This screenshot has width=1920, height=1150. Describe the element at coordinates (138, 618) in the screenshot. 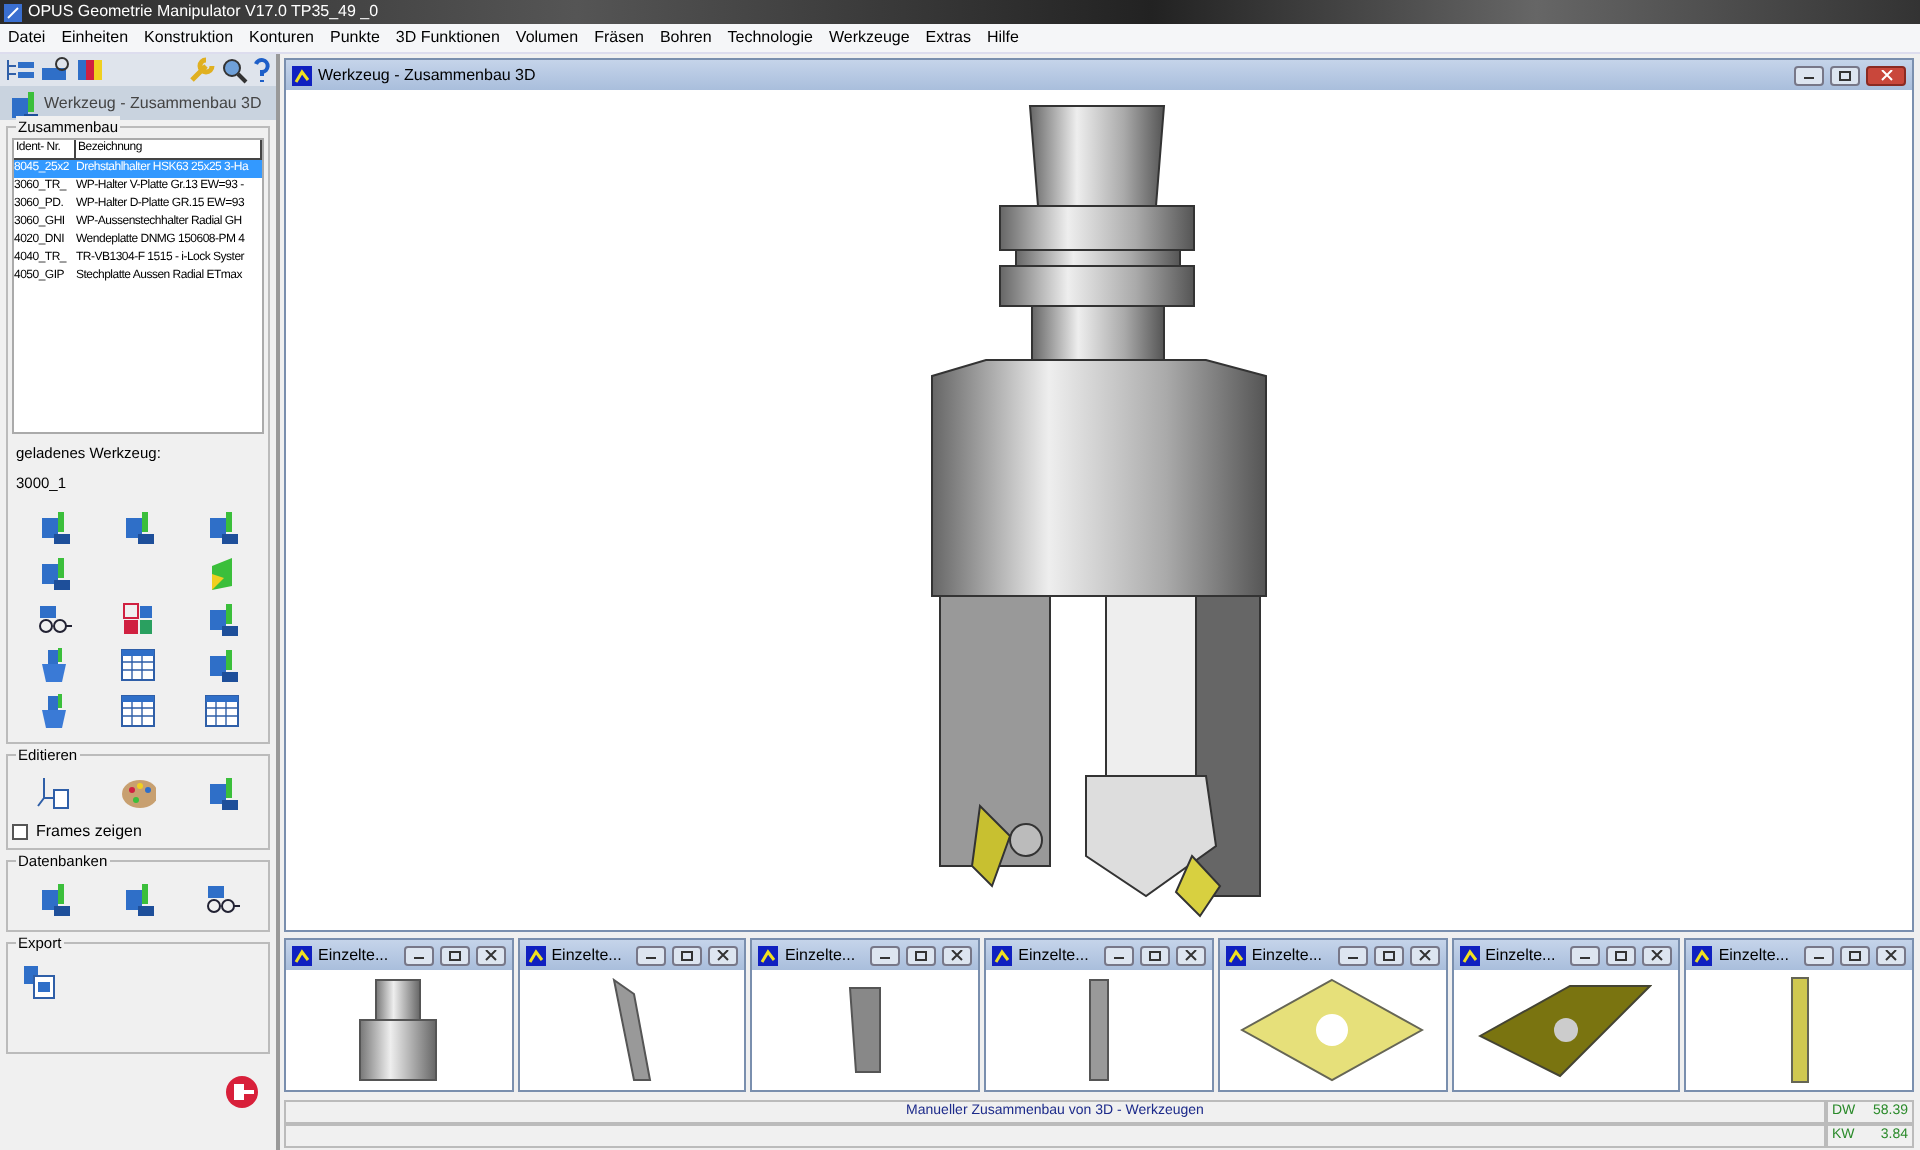

I see `cubes-icon` at that location.